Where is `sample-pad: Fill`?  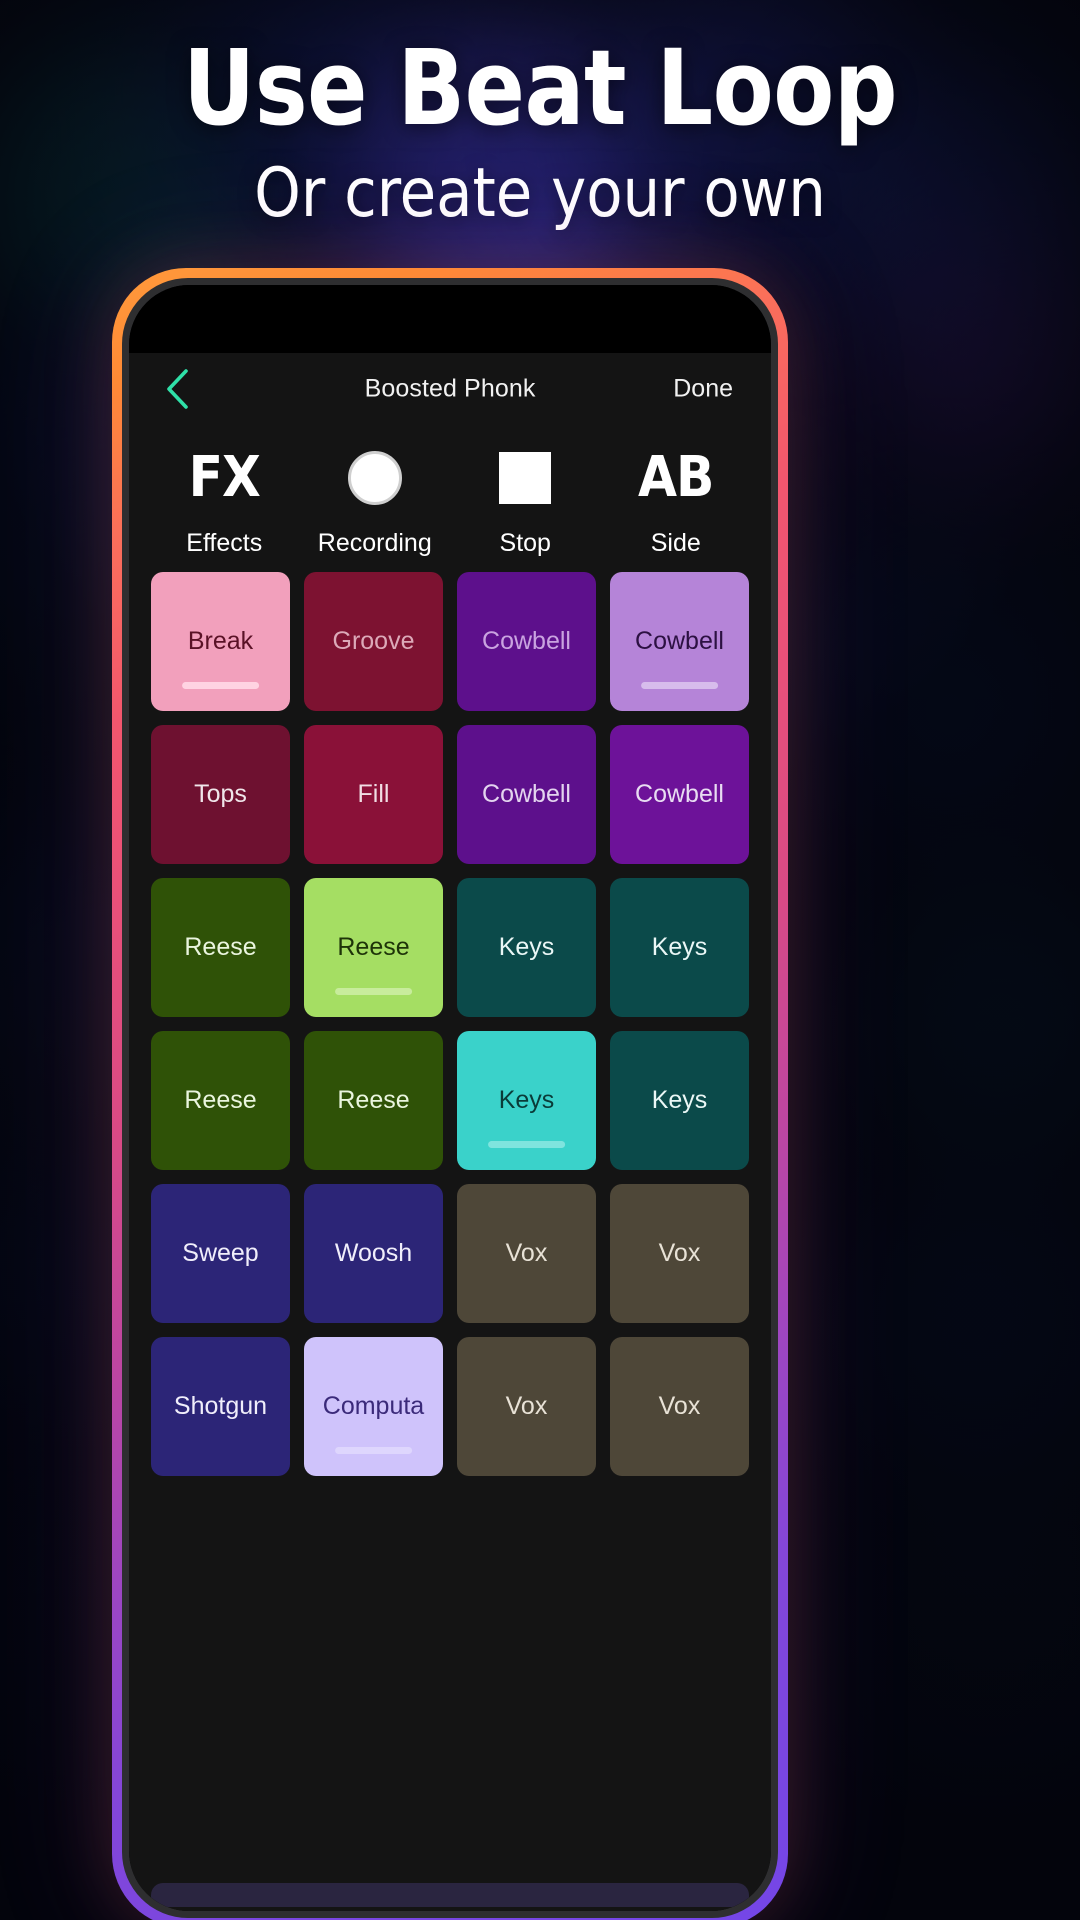 sample-pad: Fill is located at coordinates (373, 794).